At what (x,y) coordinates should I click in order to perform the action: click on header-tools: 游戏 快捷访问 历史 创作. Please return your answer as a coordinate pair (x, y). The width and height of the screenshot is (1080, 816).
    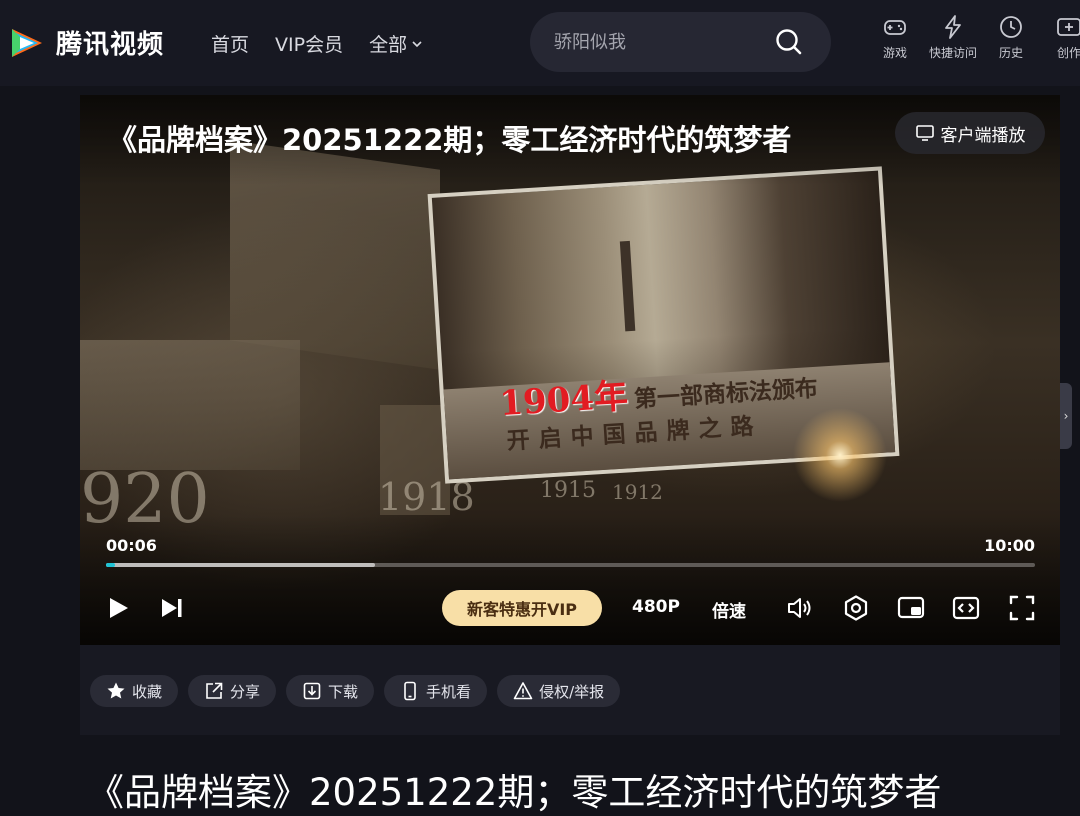
    Looking at the image, I should click on (973, 37).